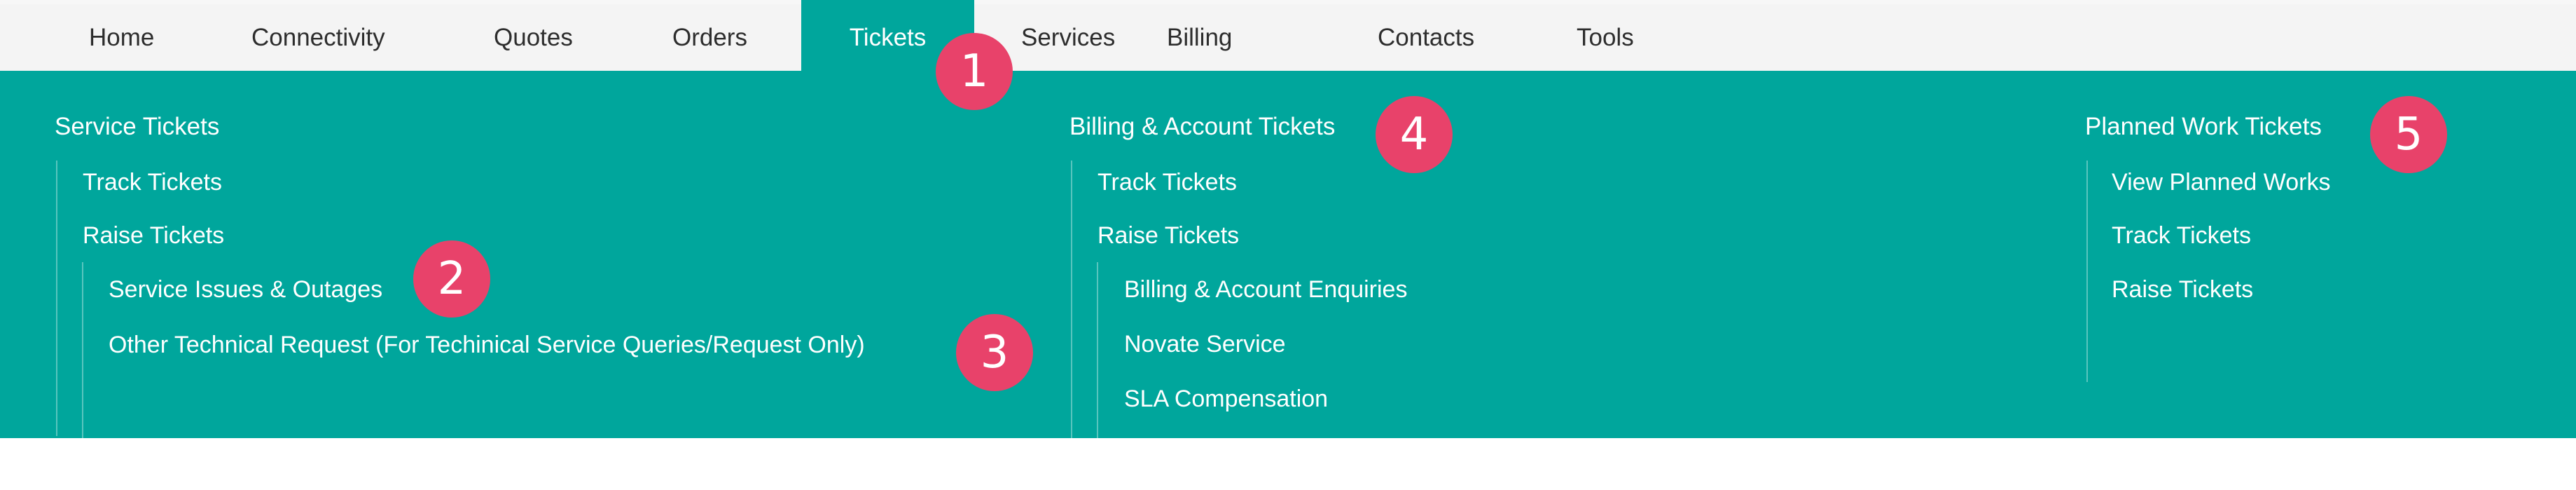 The width and height of the screenshot is (2576, 490). What do you see at coordinates (121, 37) in the screenshot?
I see `nav-home: Home` at bounding box center [121, 37].